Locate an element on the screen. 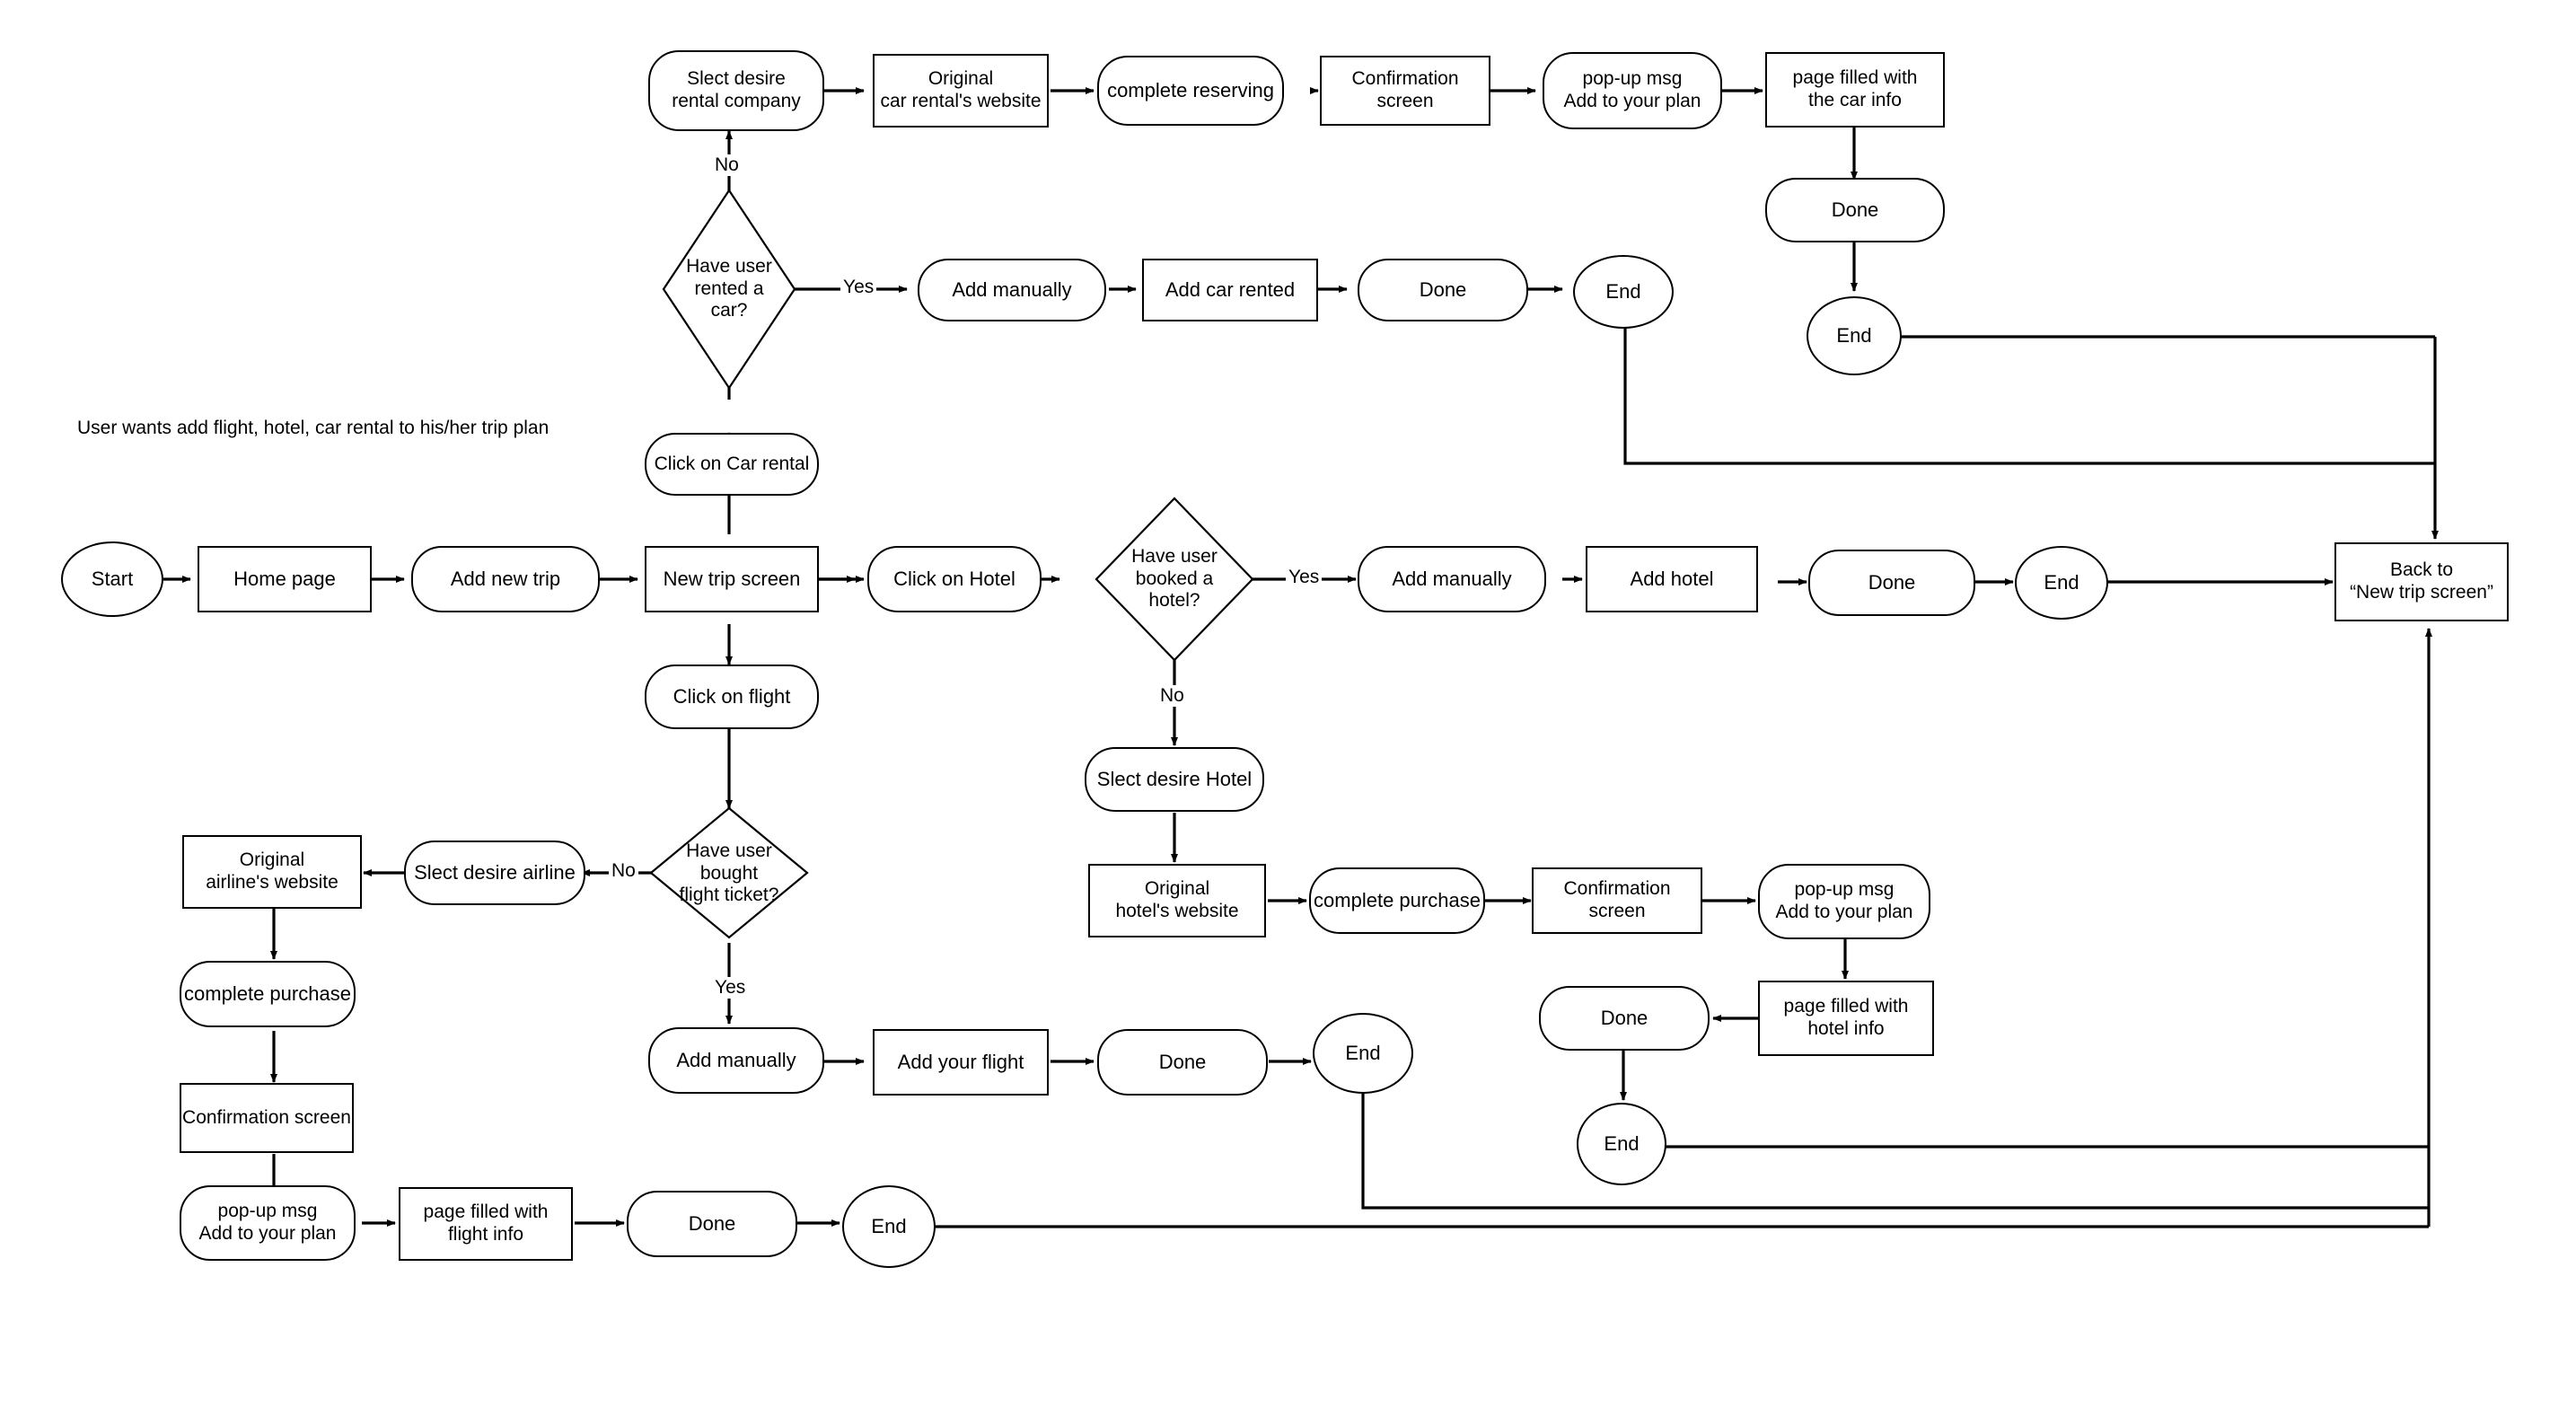 This screenshot has height=1417, width=2576. node-question-car-rented: Have user rented a car? is located at coordinates (729, 289).